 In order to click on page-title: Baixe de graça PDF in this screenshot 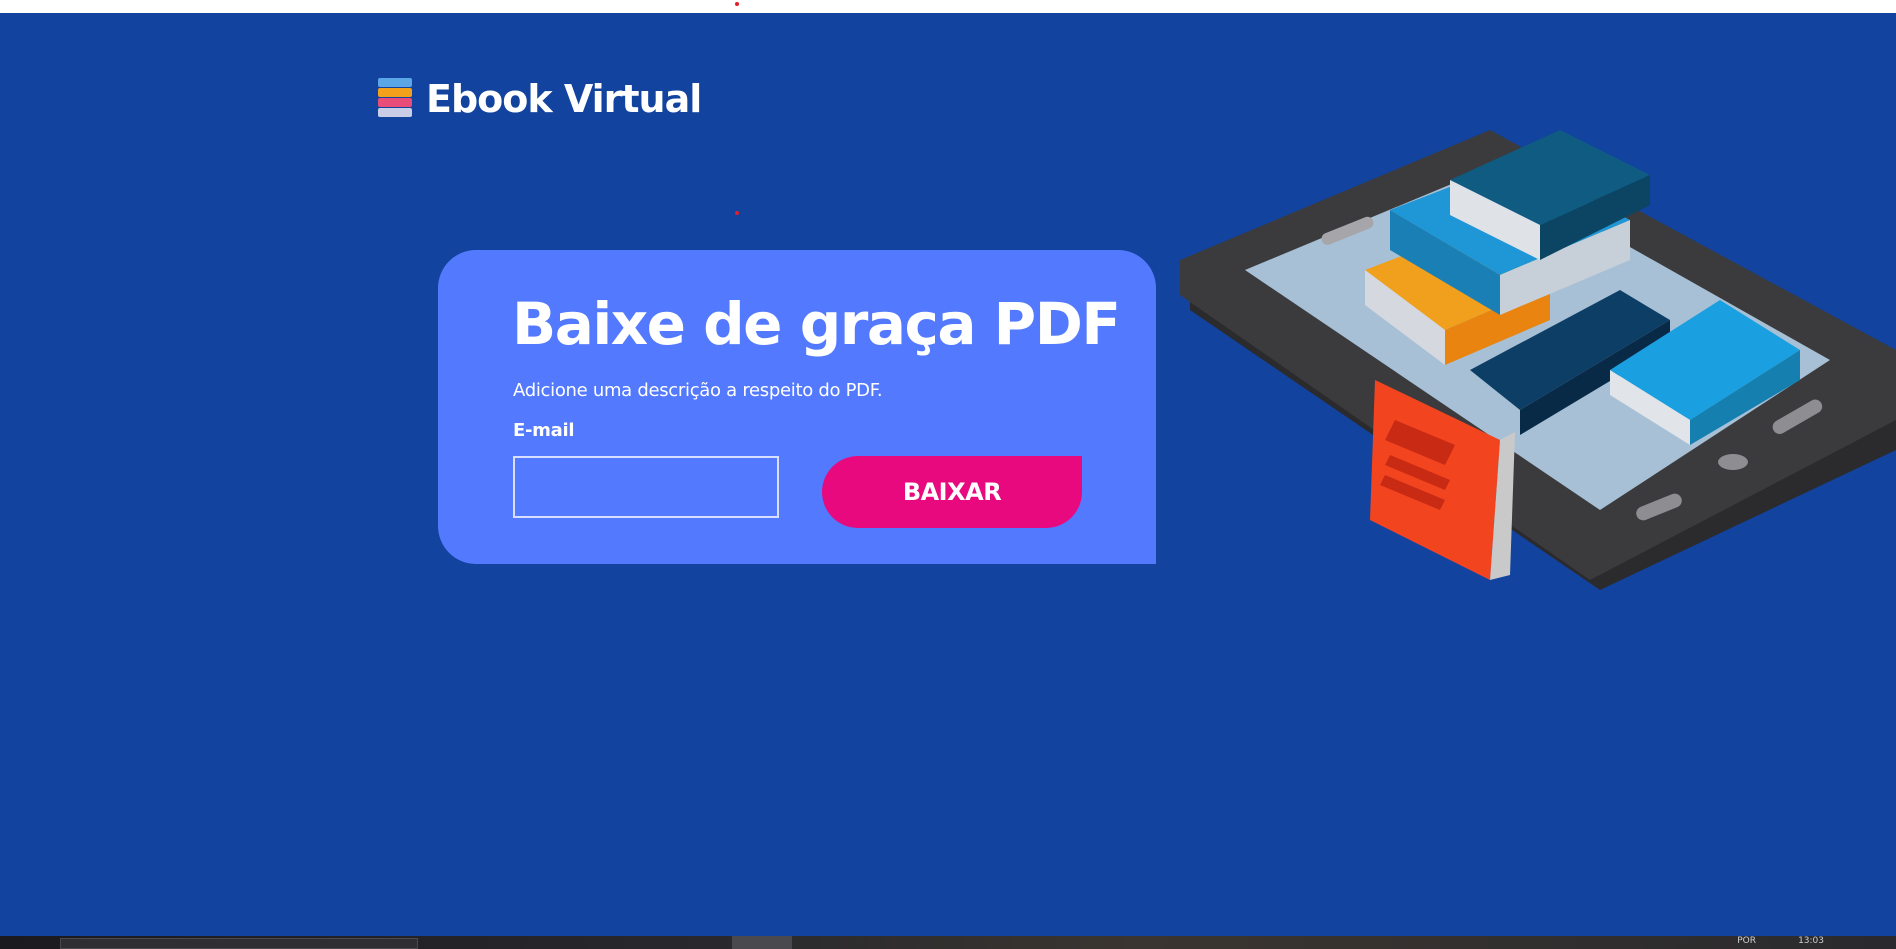, I will do `click(816, 324)`.